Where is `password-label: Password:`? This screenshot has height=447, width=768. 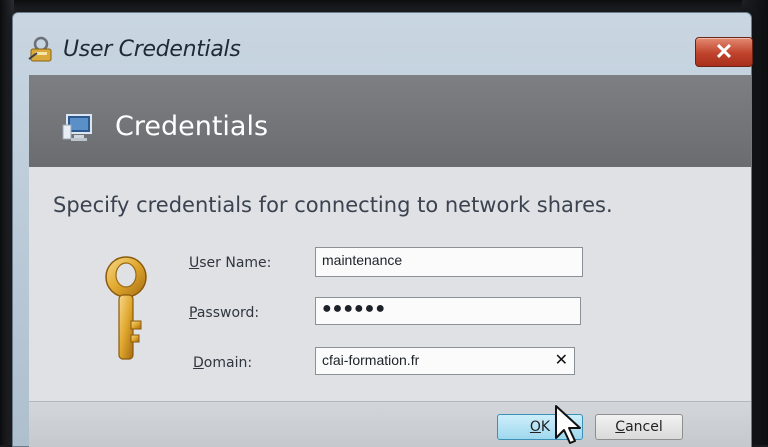
password-label: Password: is located at coordinates (224, 313).